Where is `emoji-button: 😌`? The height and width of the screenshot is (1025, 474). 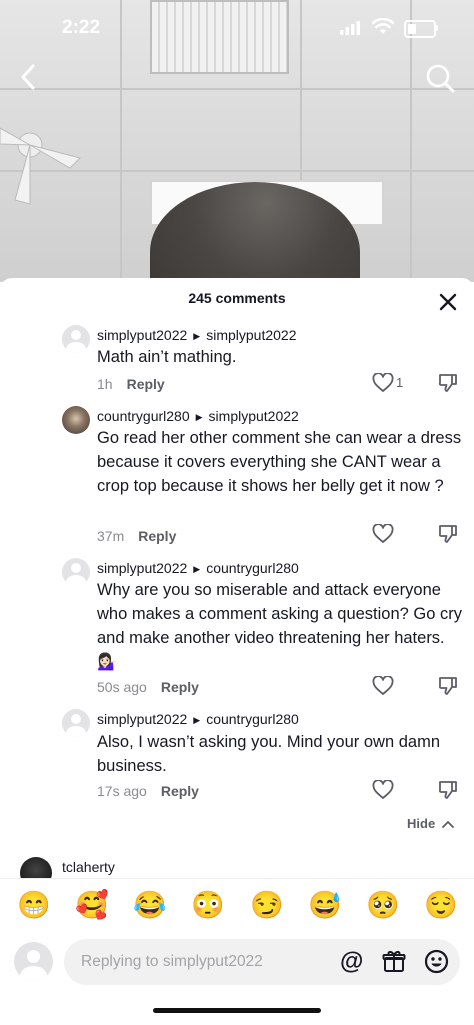 emoji-button: 😌 is located at coordinates (441, 905).